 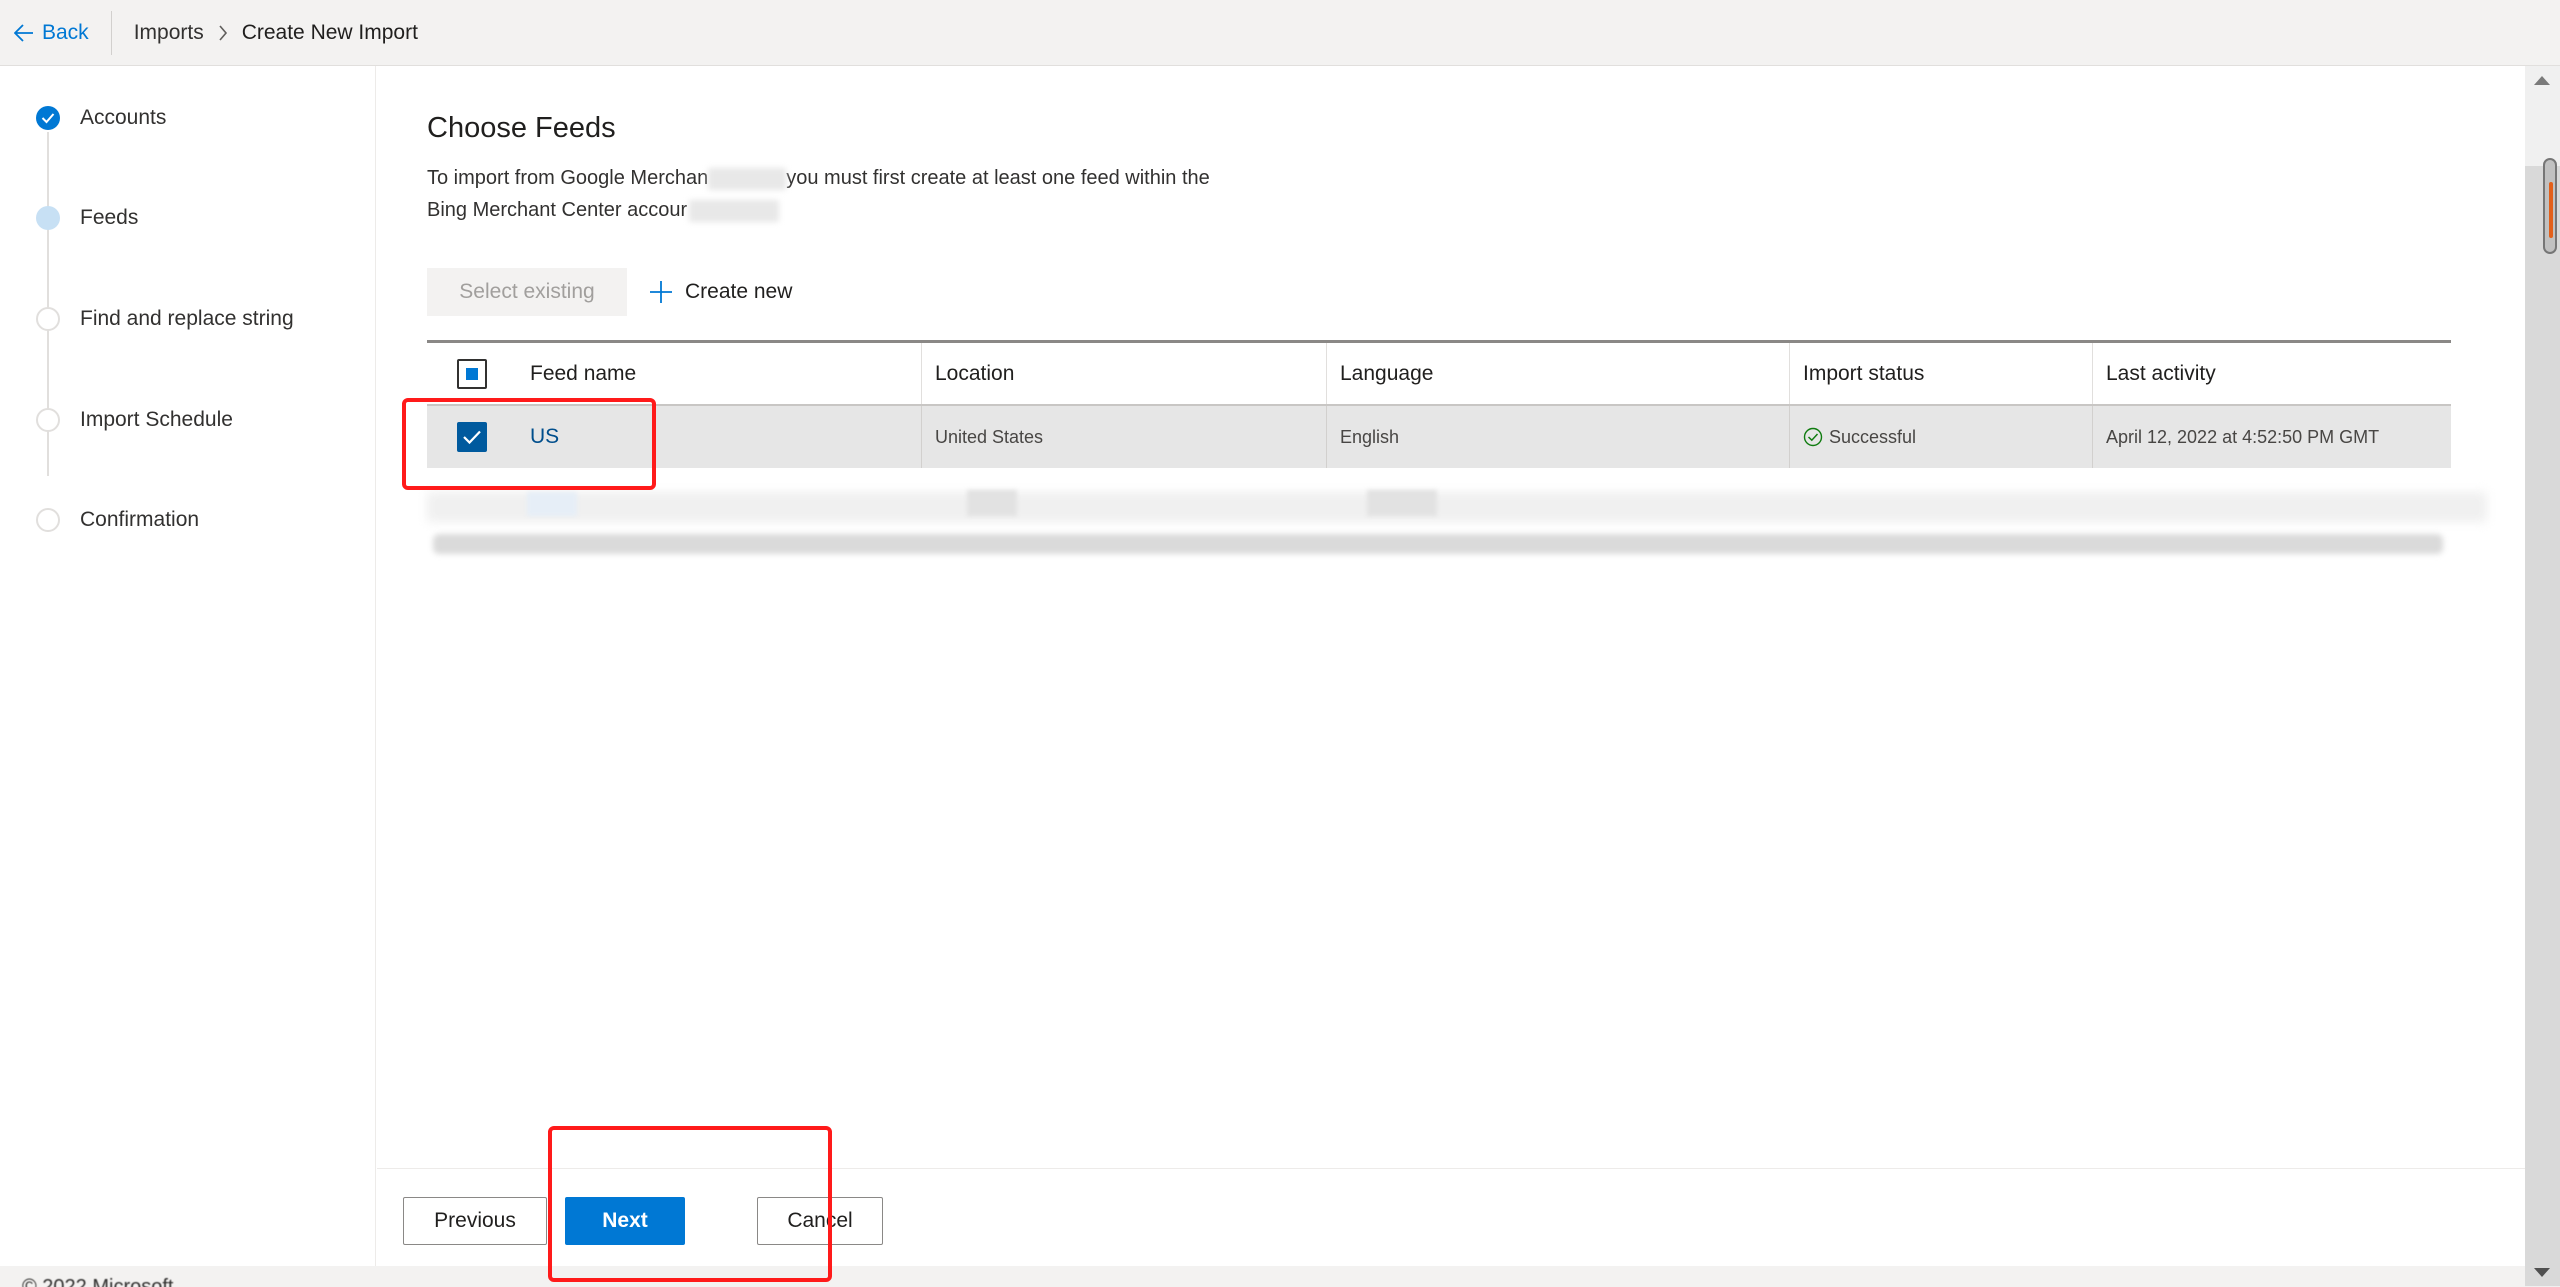 What do you see at coordinates (1123, 373) in the screenshot?
I see `column-header-location: Location` at bounding box center [1123, 373].